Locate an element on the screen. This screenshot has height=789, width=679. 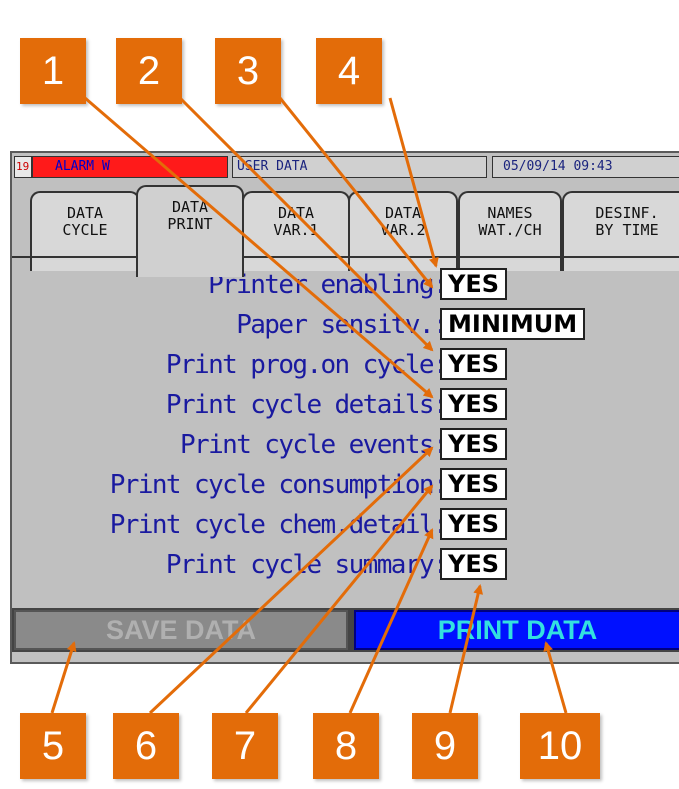
callout-2: 2 is located at coordinates (149, 71).